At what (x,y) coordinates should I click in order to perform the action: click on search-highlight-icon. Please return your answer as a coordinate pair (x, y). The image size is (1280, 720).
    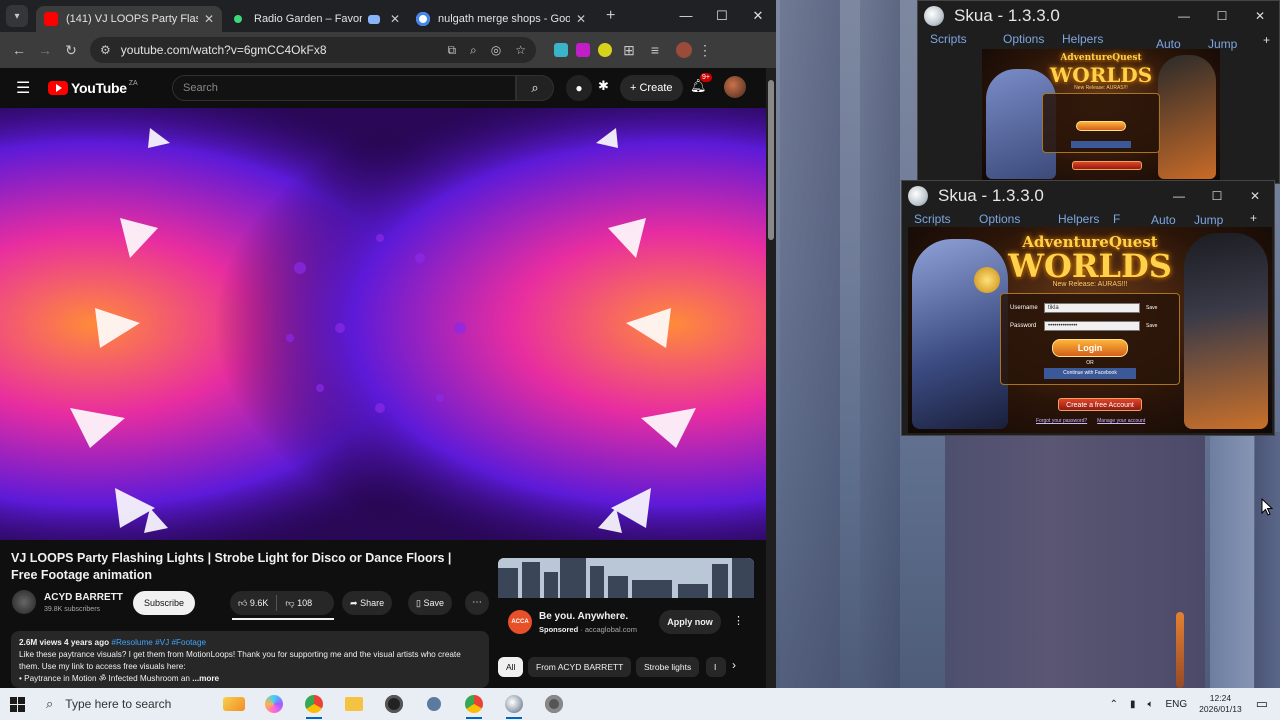
    Looking at the image, I should click on (234, 704).